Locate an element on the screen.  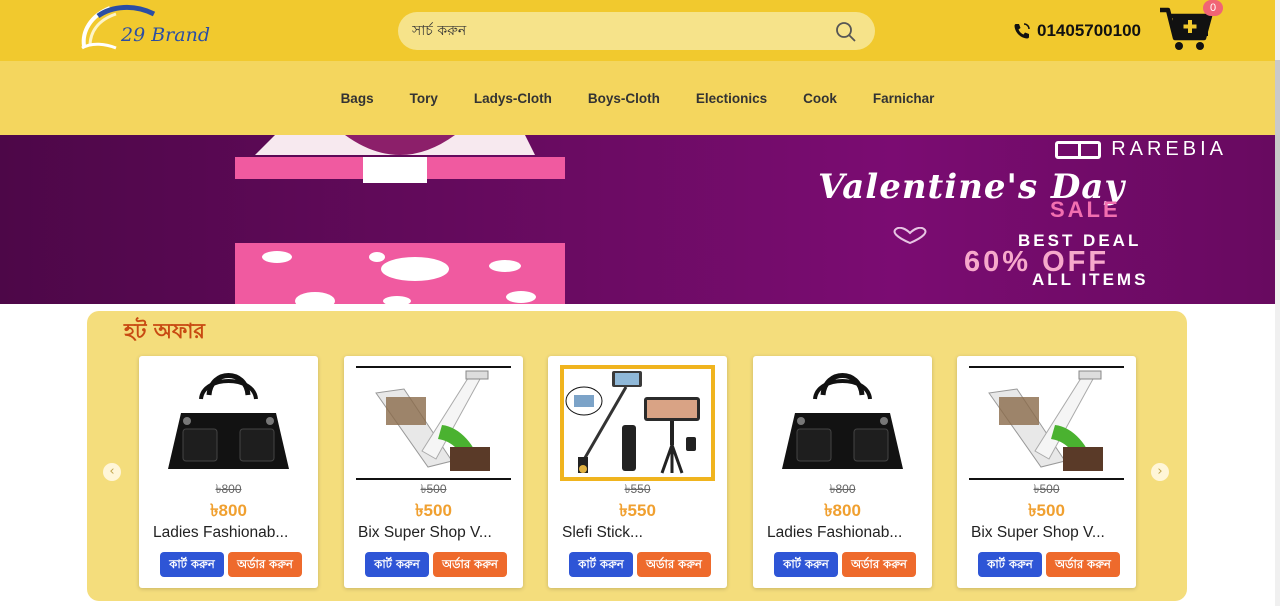
nav-item-bags: Bags is located at coordinates (357, 98).